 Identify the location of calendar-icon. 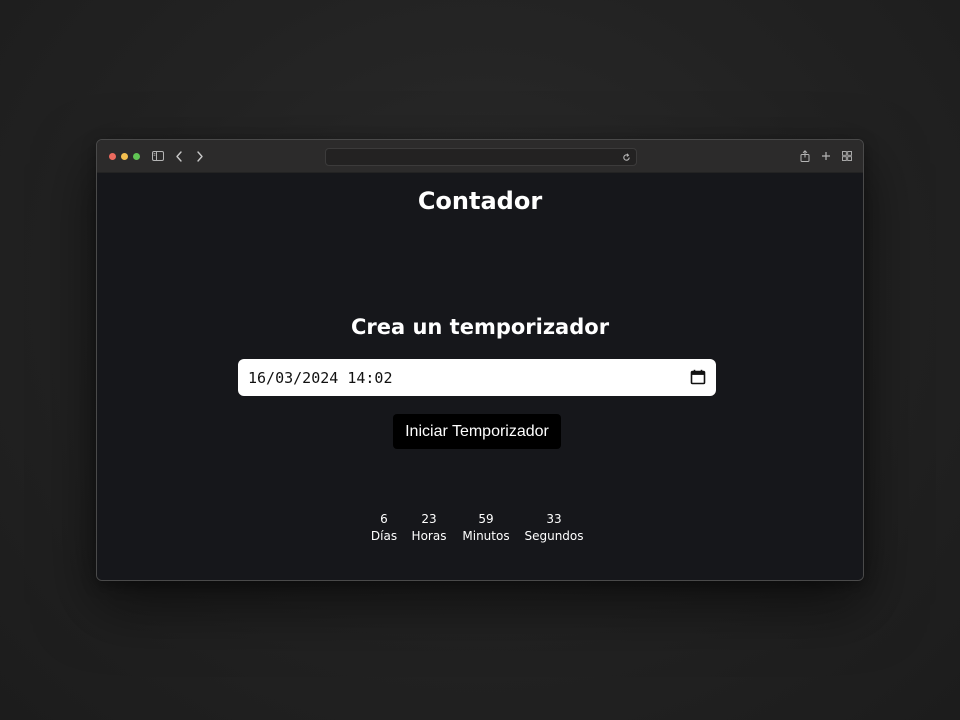
(698, 377).